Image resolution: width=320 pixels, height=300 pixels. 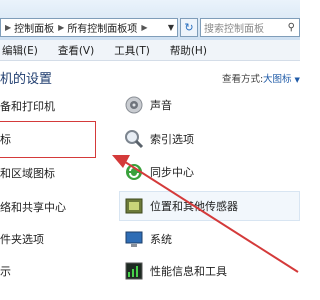 I want to click on menu-tools: 工具(T), so click(x=132, y=50).